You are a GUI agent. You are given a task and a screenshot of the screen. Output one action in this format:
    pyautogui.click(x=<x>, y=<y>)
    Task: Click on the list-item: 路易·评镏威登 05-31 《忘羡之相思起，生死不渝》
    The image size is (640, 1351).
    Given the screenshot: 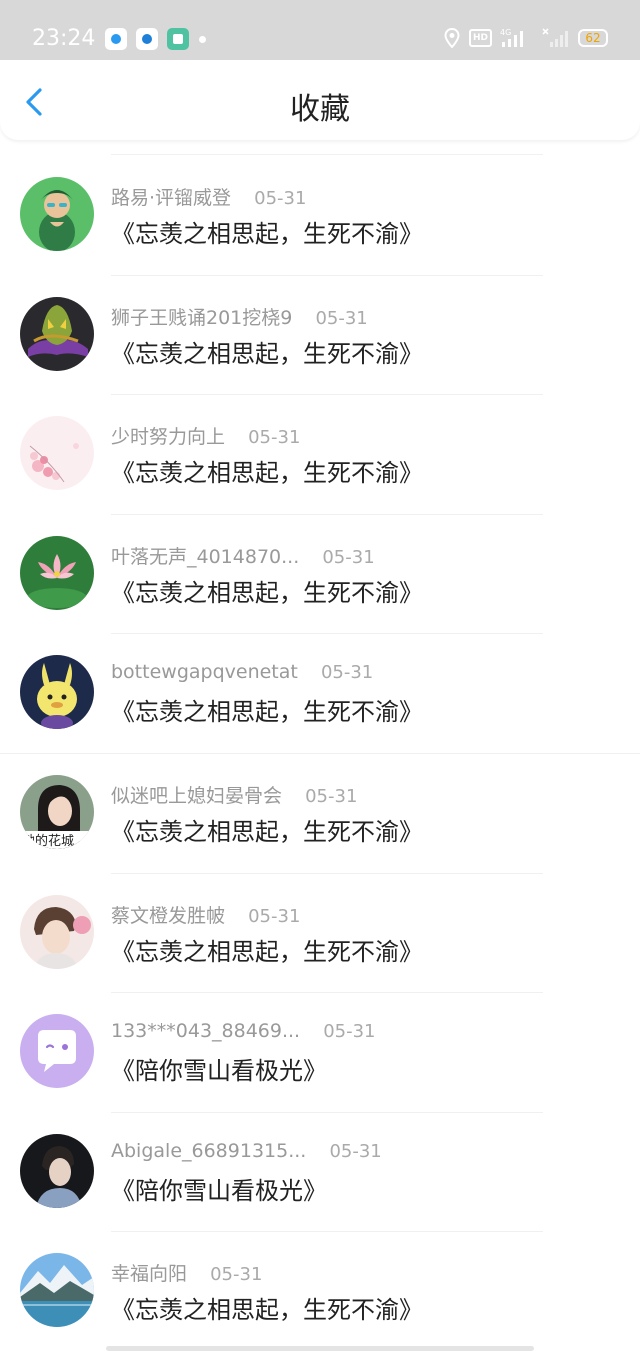 What is the action you would take?
    pyautogui.click(x=320, y=216)
    